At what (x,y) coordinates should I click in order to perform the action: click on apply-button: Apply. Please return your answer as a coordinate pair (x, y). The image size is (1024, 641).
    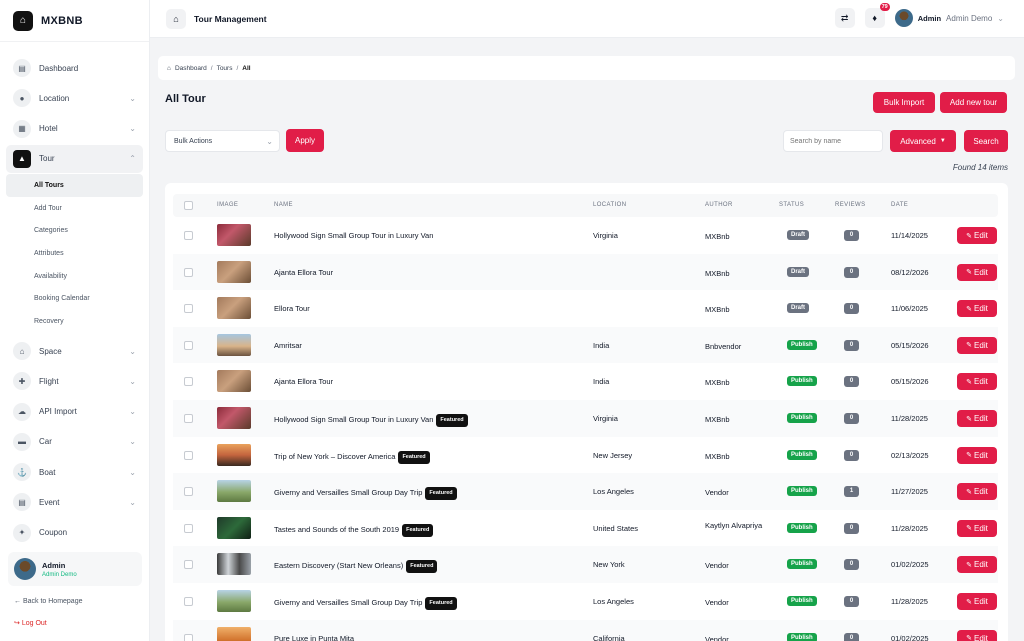
    Looking at the image, I should click on (305, 140).